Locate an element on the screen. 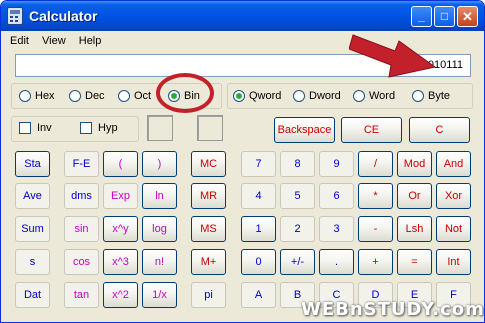 The width and height of the screenshot is (485, 323). key-ms-button: MS is located at coordinates (208, 229).